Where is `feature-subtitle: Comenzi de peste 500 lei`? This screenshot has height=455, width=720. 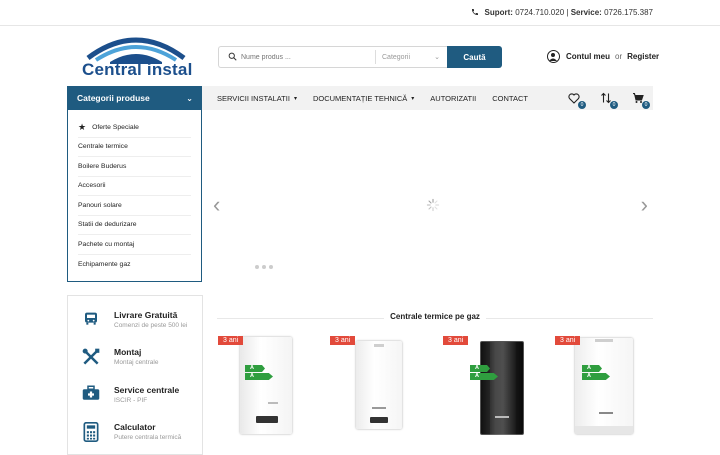
feature-subtitle: Comenzi de peste 500 lei is located at coordinates (151, 325).